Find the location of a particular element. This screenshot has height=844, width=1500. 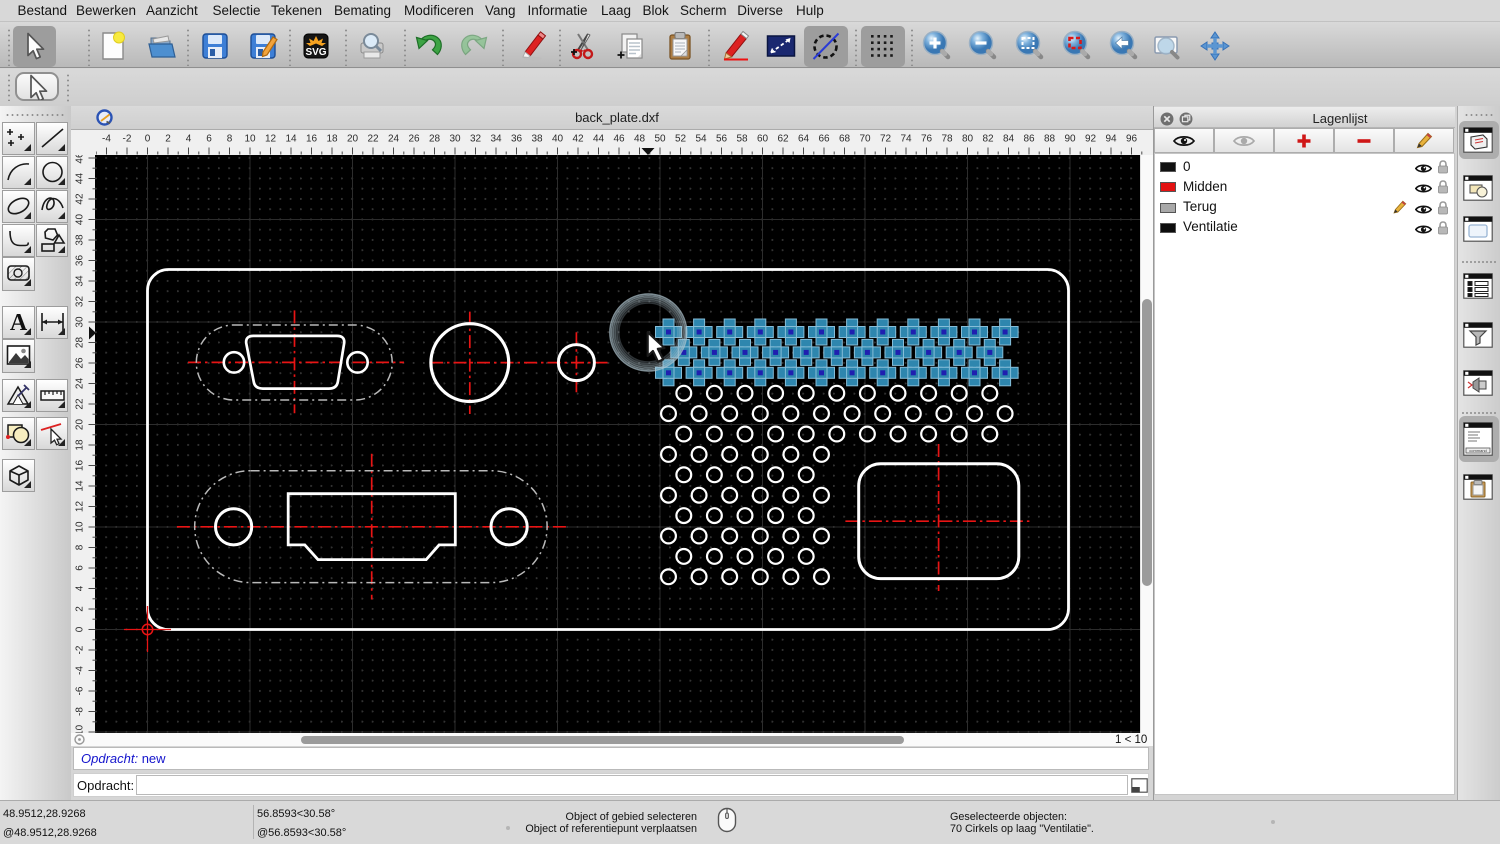

svg-text: 50 is located at coordinates (660, 139).